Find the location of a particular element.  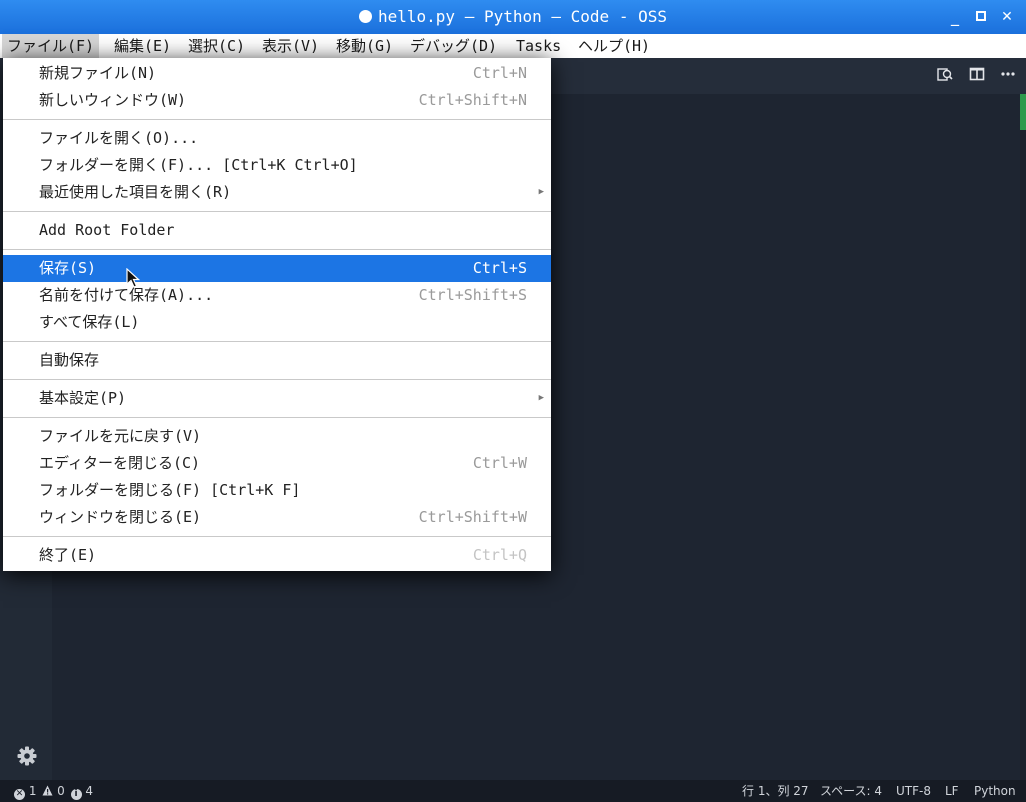

menu-item-label: 基本設定(P) is located at coordinates (83, 398).